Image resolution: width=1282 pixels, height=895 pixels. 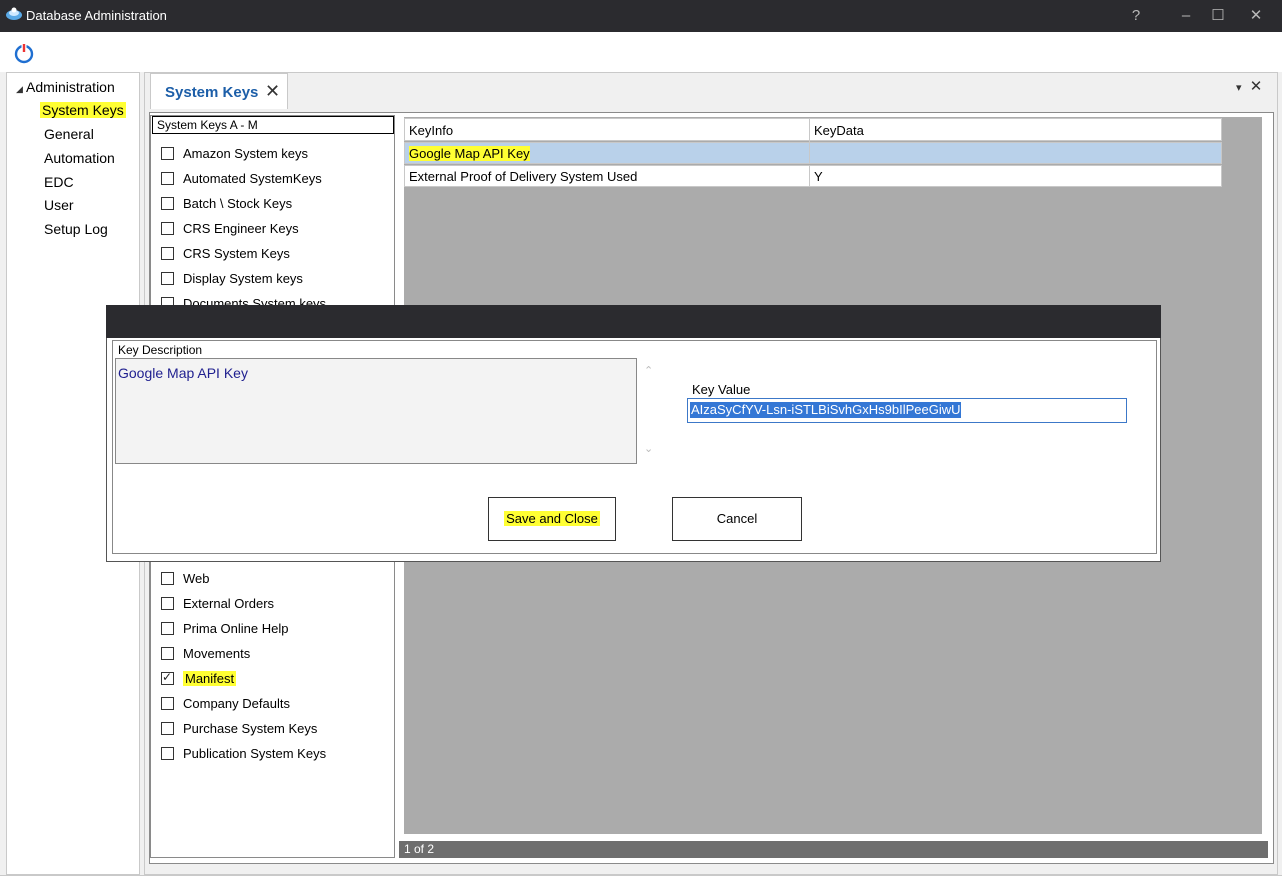 What do you see at coordinates (833, 849) in the screenshot?
I see `pager: 1 of 2` at bounding box center [833, 849].